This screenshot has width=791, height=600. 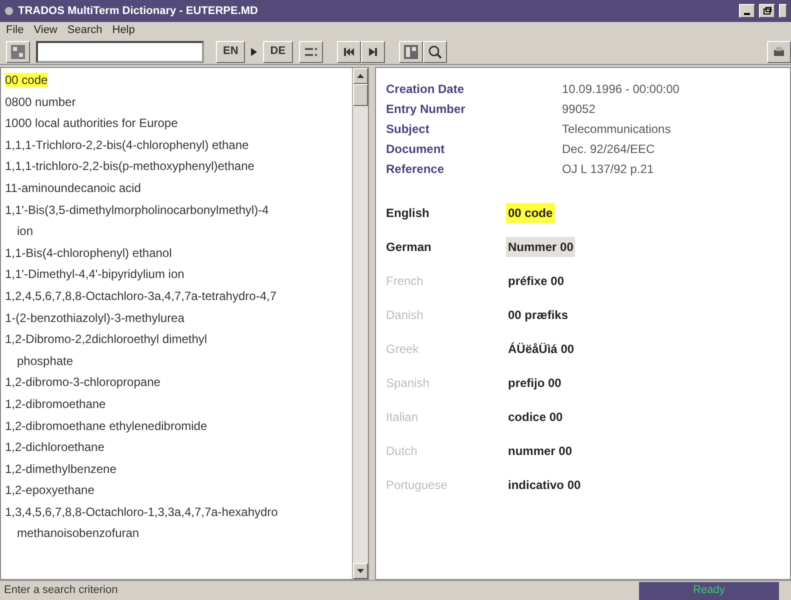 I want to click on term-text: prefijo 00, so click(x=534, y=383).